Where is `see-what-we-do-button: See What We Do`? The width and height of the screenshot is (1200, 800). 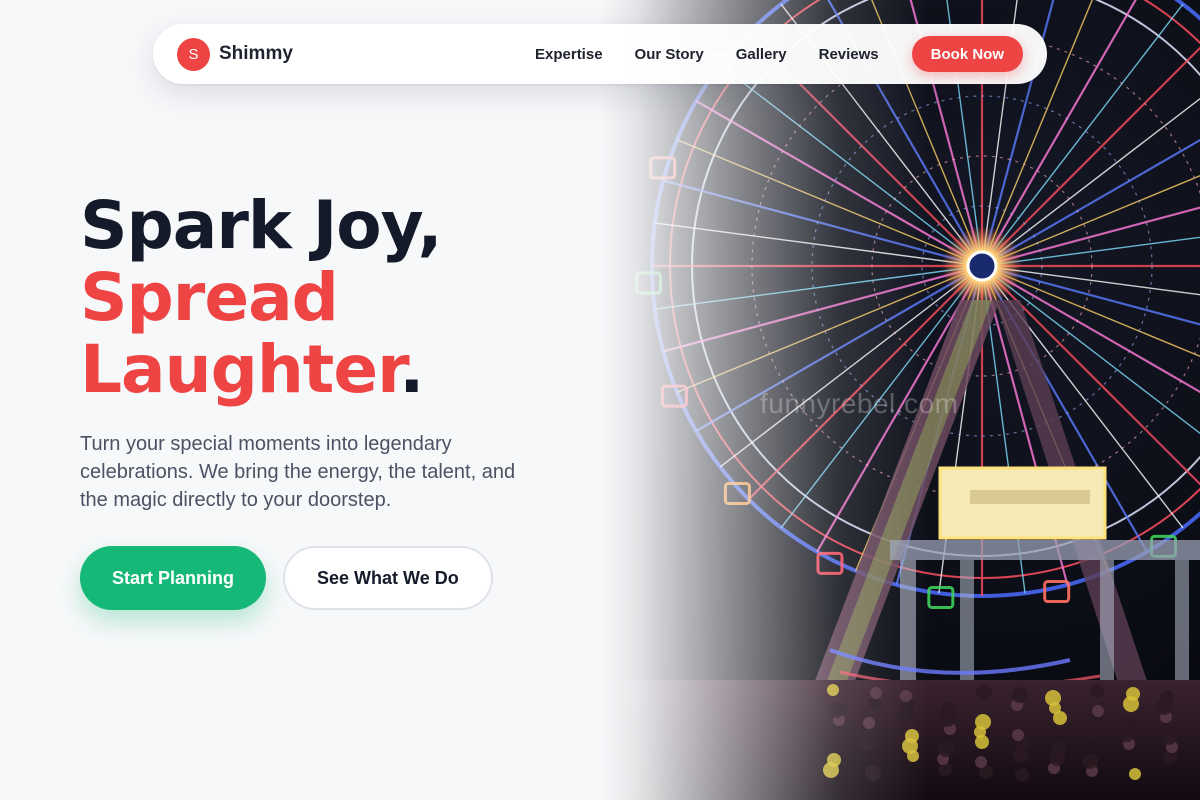
see-what-we-do-button: See What We Do is located at coordinates (388, 578).